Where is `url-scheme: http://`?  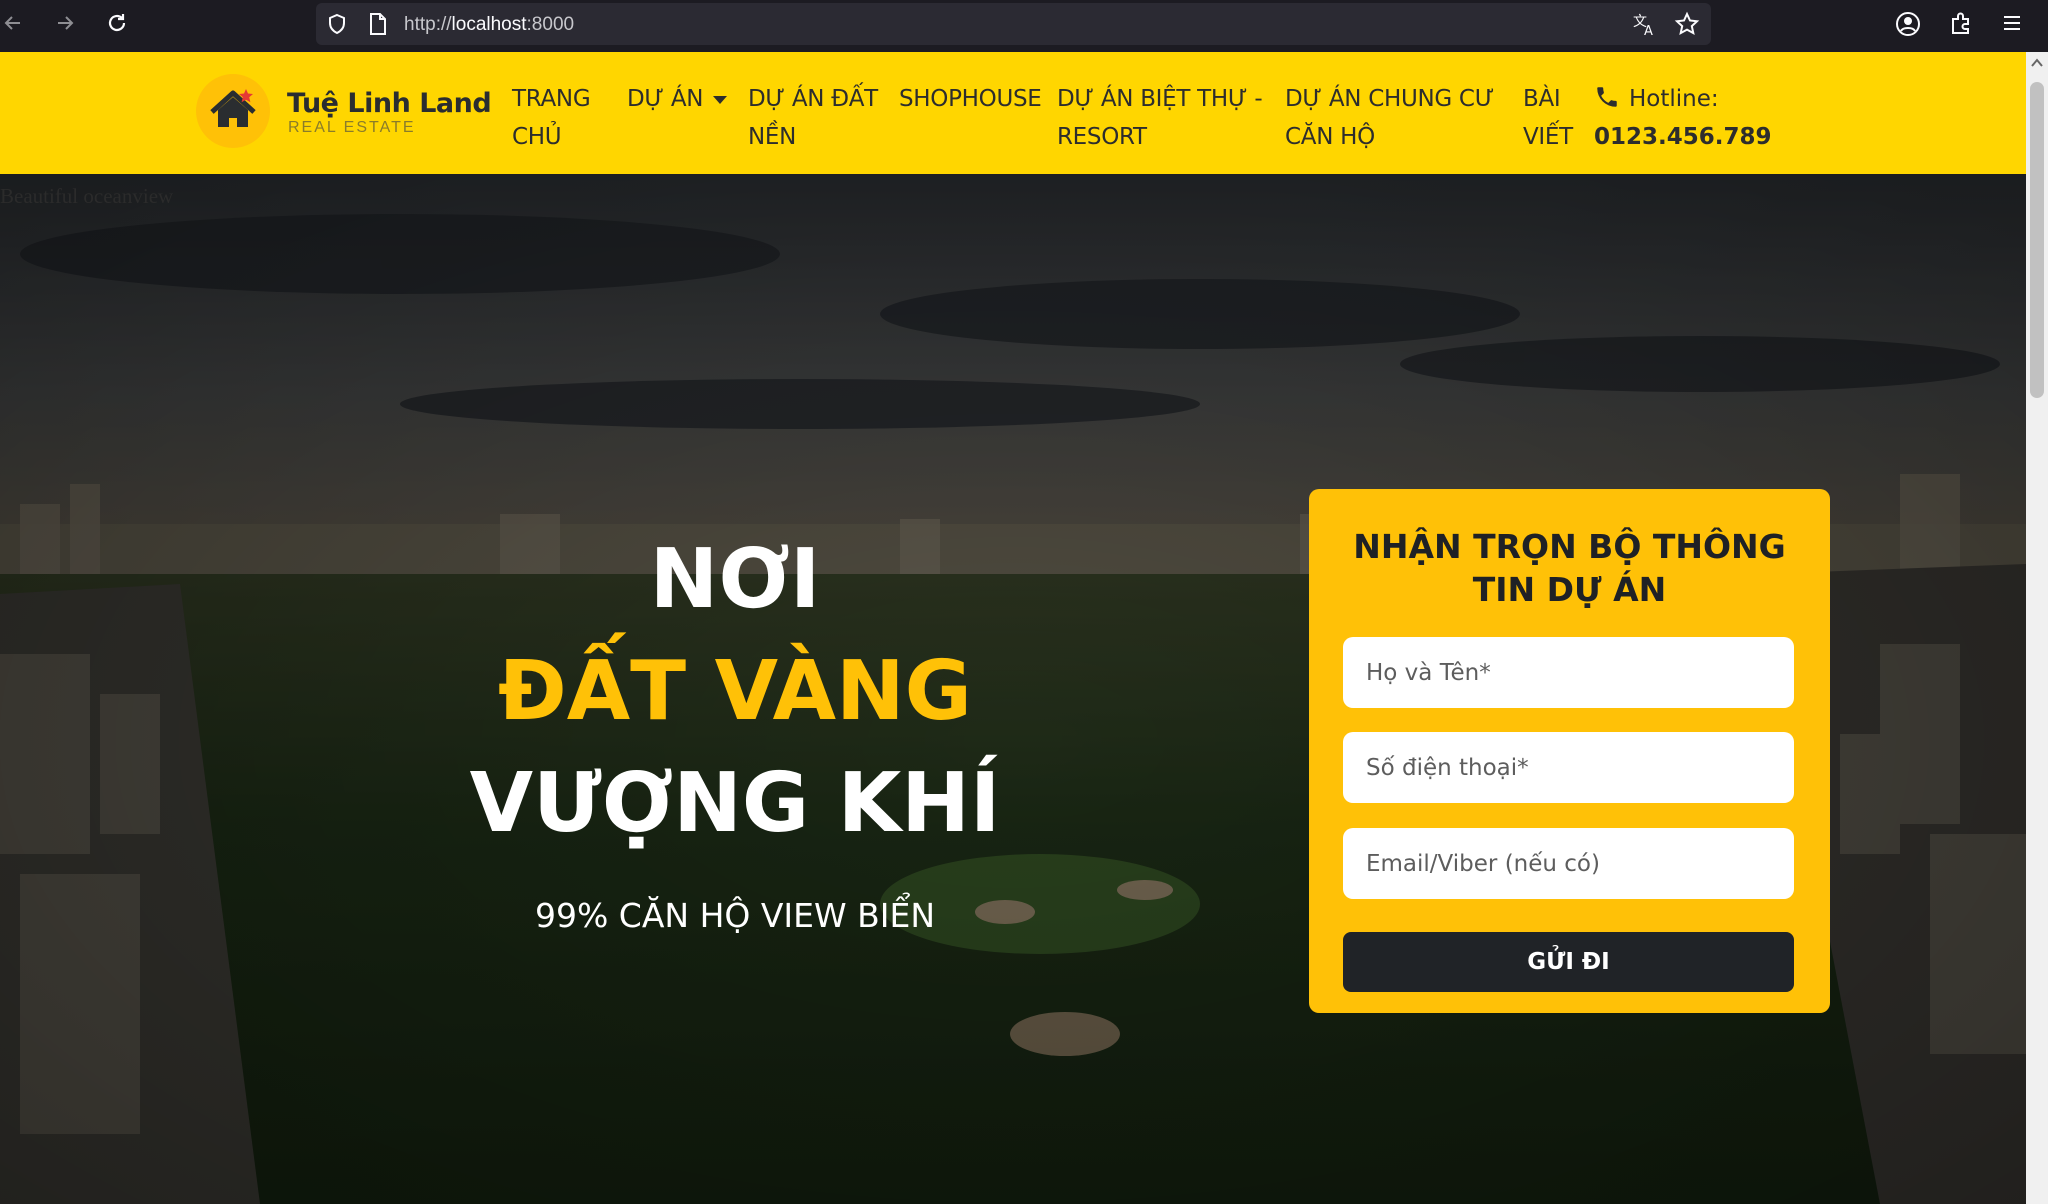 url-scheme: http:// is located at coordinates (428, 24).